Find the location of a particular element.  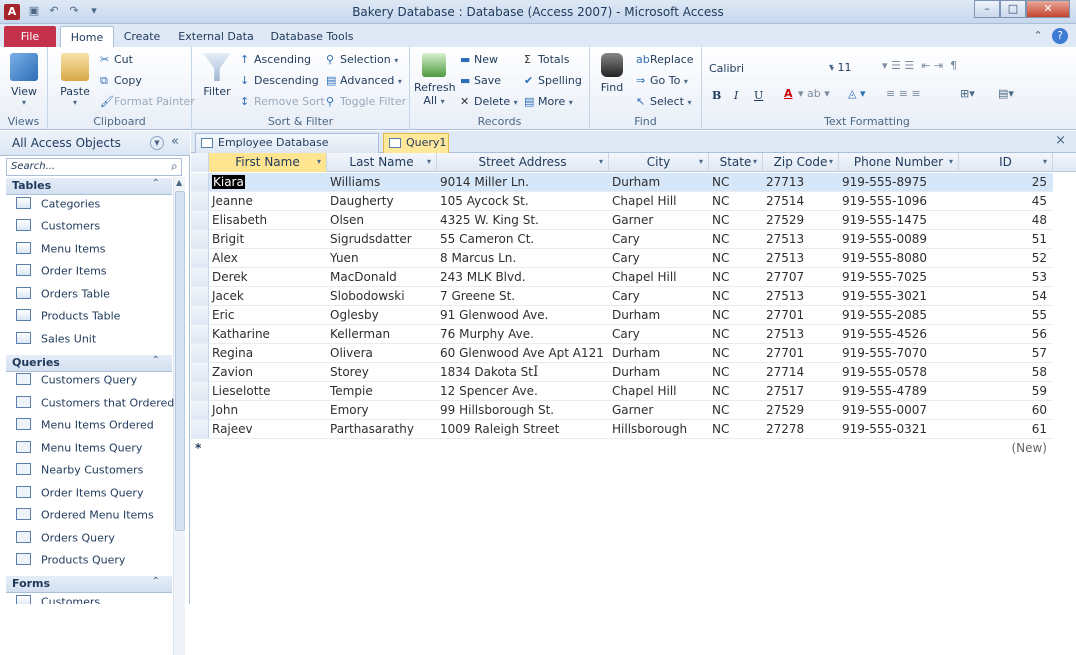

cell-zip-code: 27517 is located at coordinates (801, 391).